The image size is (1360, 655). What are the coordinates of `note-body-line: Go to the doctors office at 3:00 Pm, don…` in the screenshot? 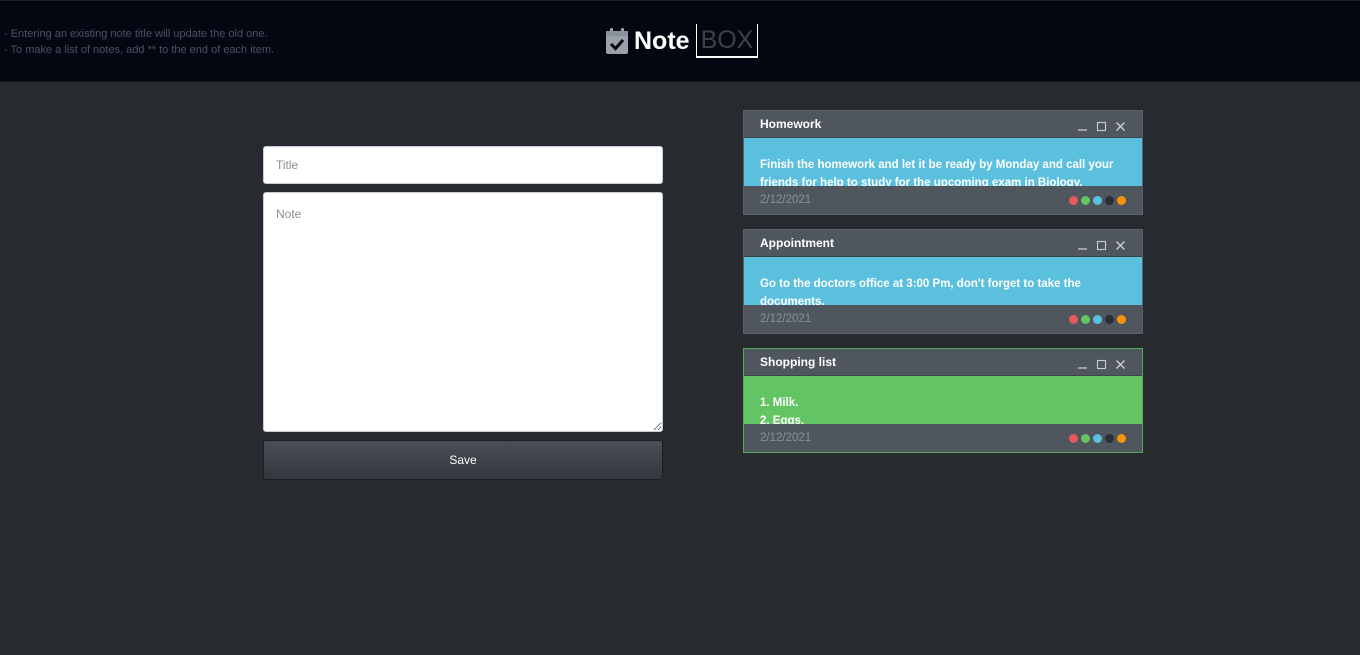 It's located at (920, 284).